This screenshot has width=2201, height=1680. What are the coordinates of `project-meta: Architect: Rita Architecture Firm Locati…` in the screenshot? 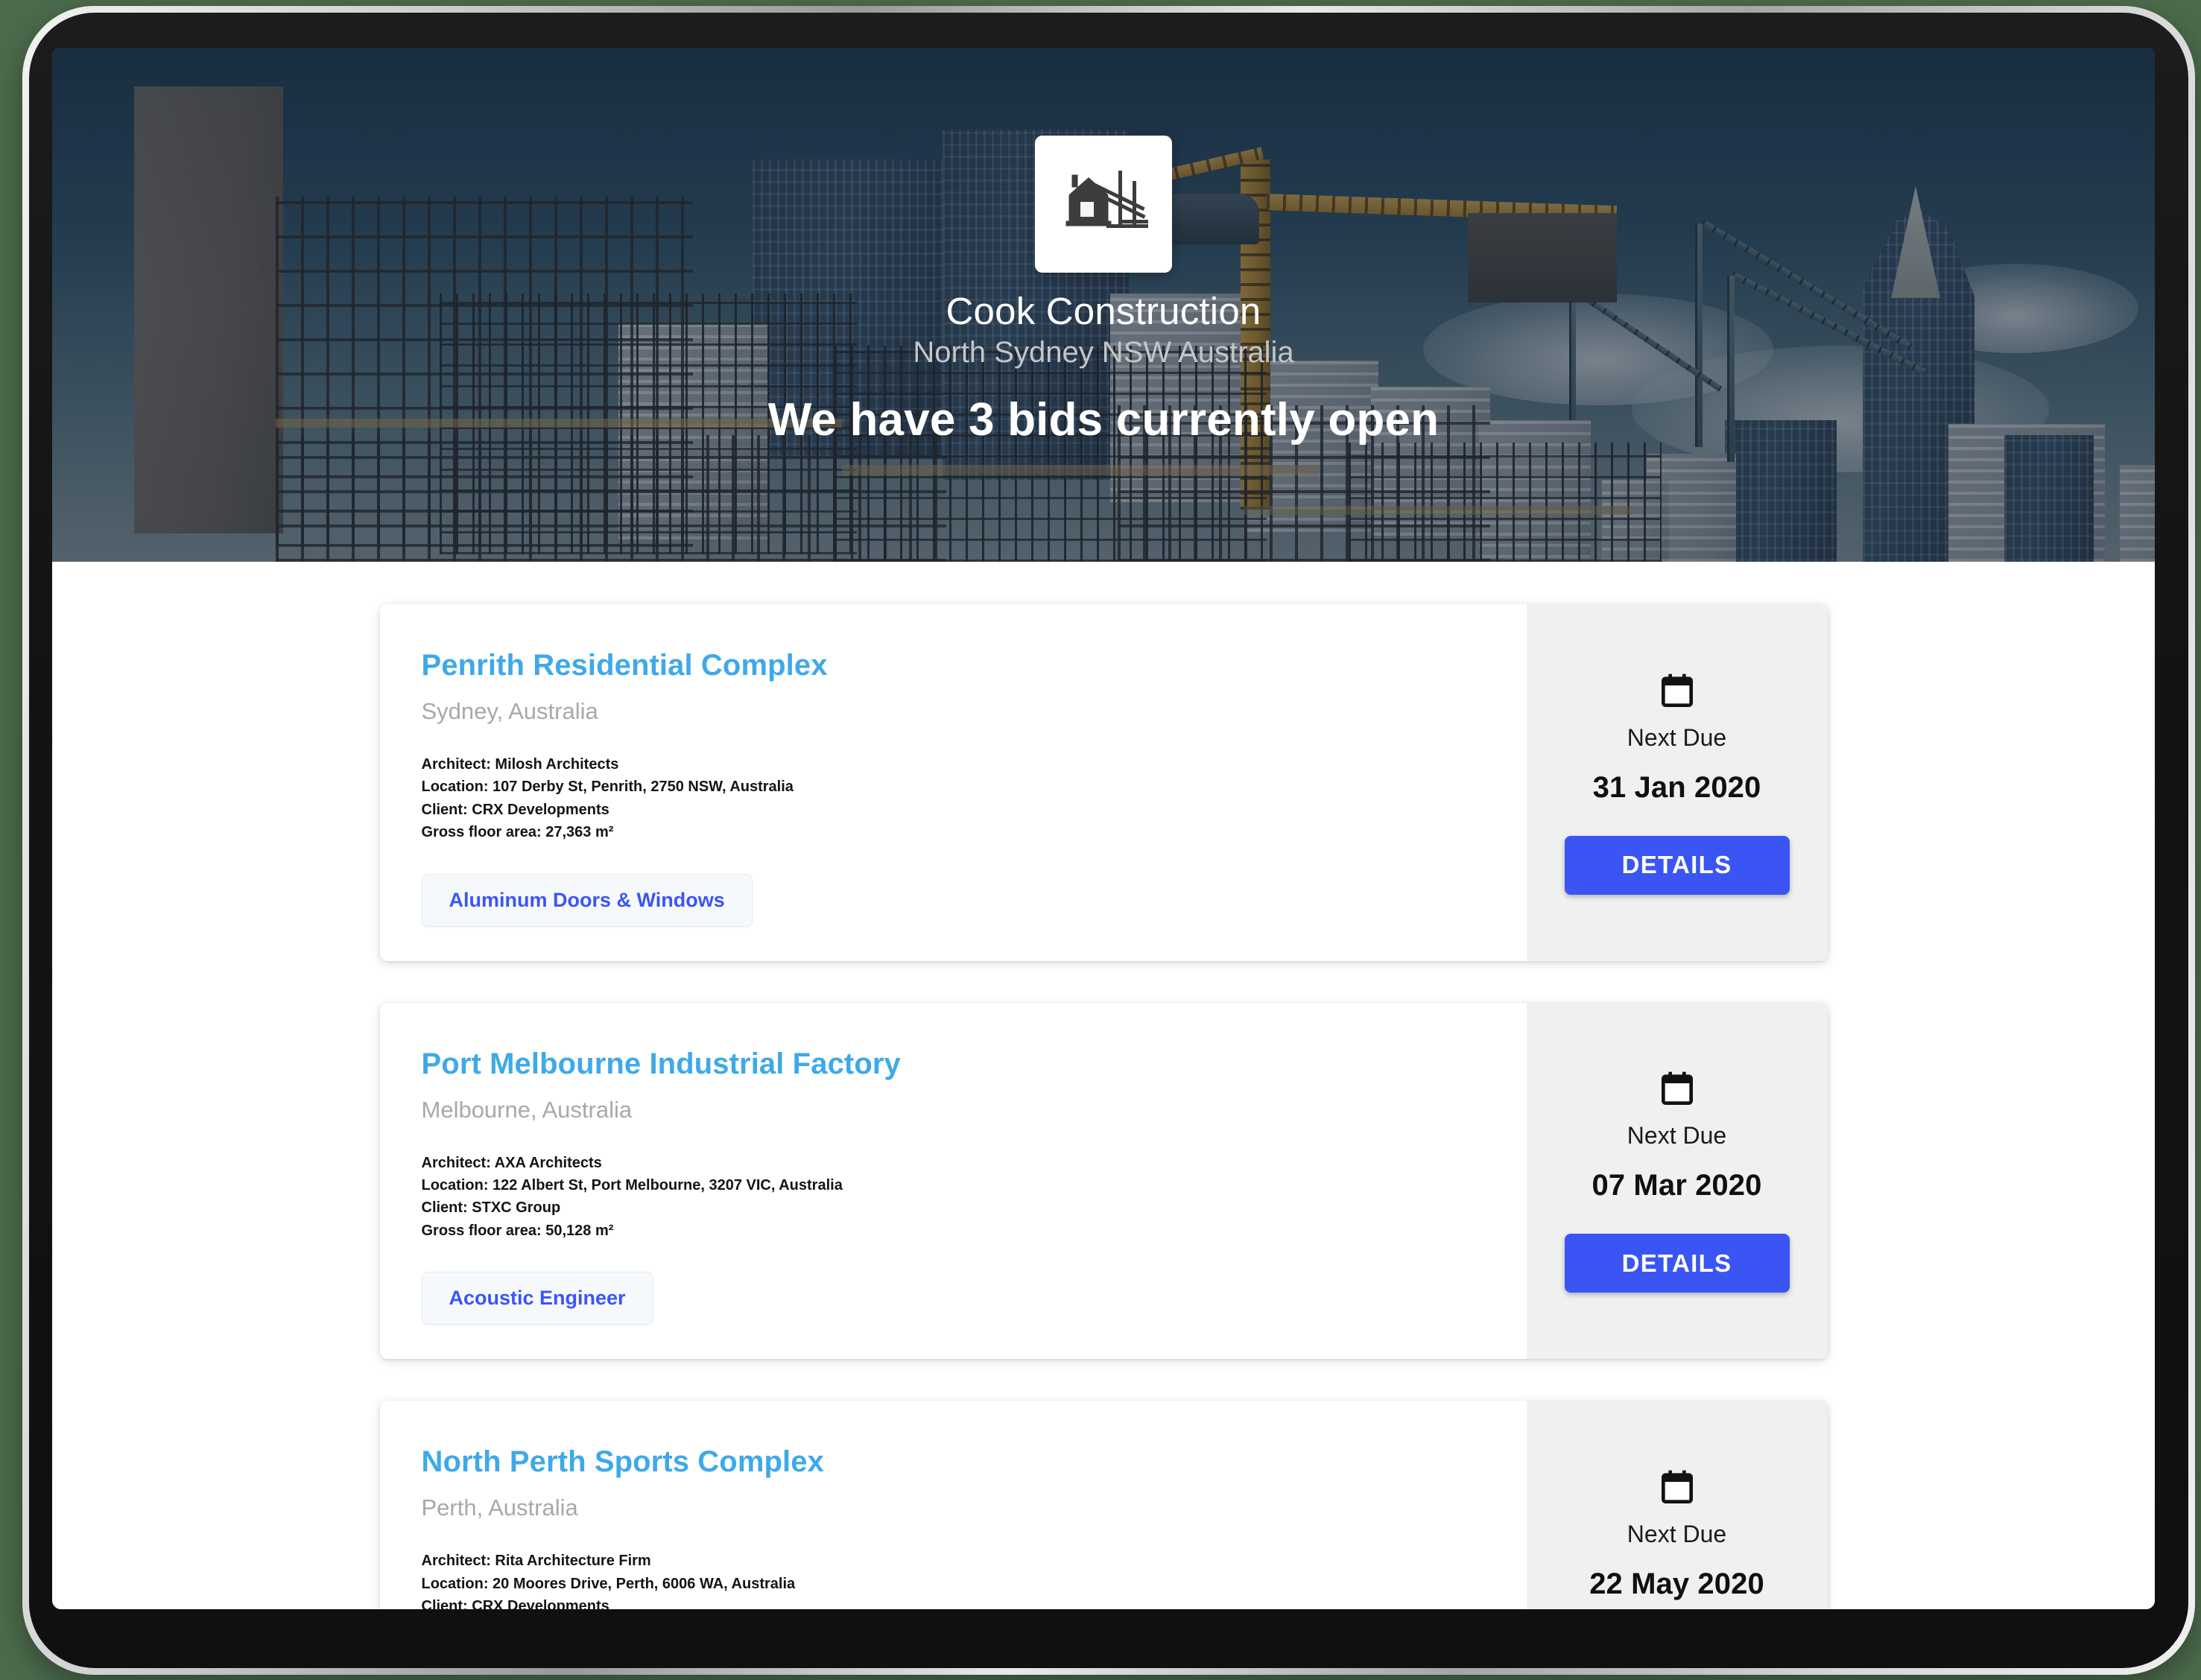 It's located at (974, 1579).